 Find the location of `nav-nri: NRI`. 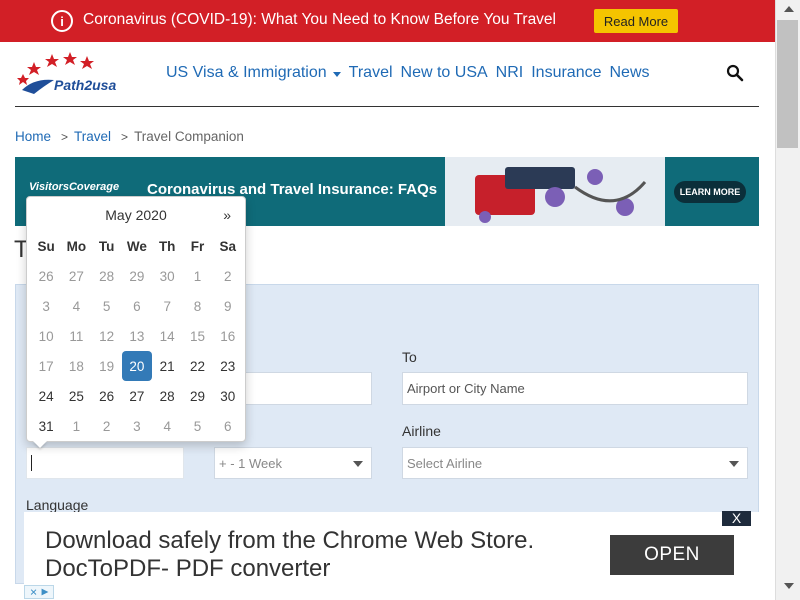

nav-nri: NRI is located at coordinates (510, 73).